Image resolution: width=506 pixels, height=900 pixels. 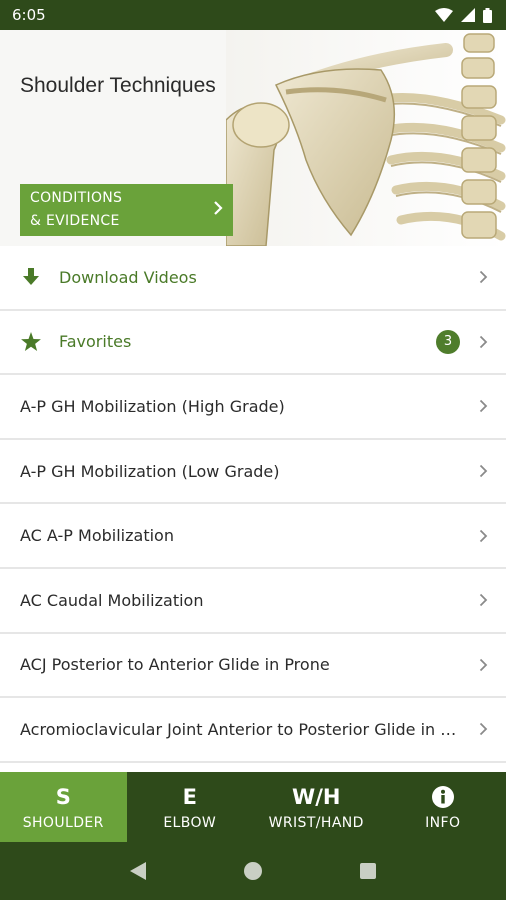 I want to click on home-button, so click(x=253, y=871).